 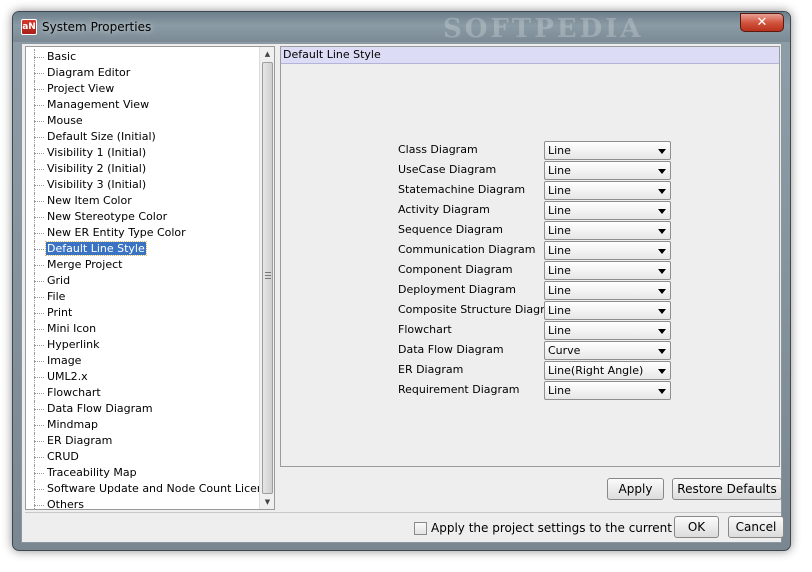 I want to click on tree-item-label: Basic, so click(x=62, y=56).